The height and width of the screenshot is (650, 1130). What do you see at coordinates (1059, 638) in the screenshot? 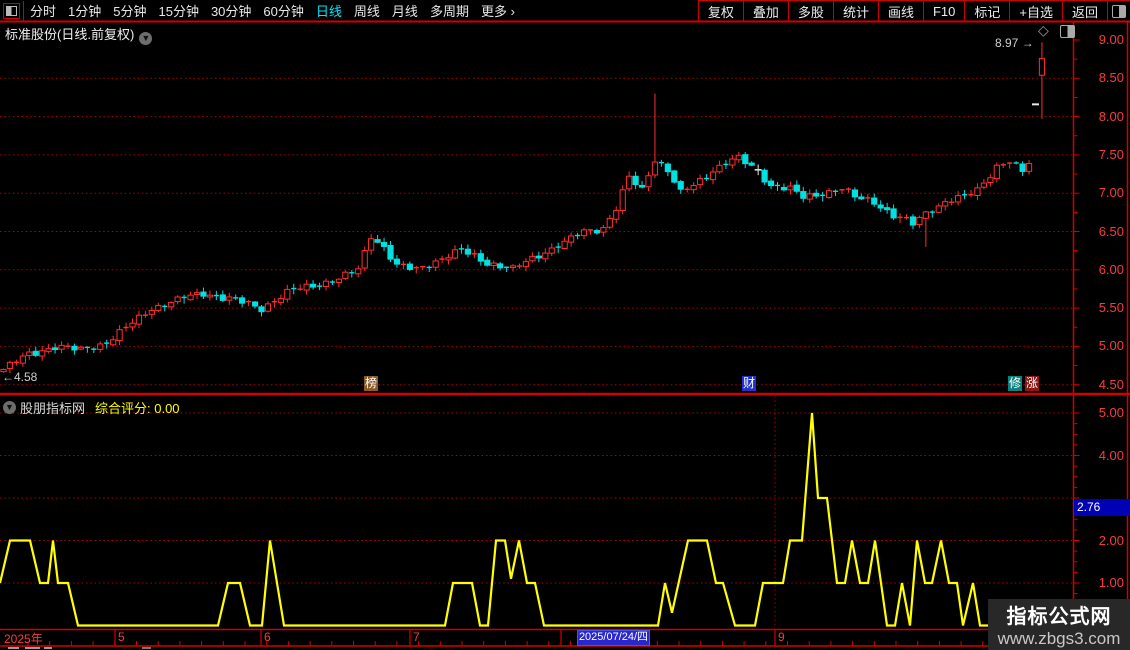
I see `watermark-url: www.zbgs3.com` at bounding box center [1059, 638].